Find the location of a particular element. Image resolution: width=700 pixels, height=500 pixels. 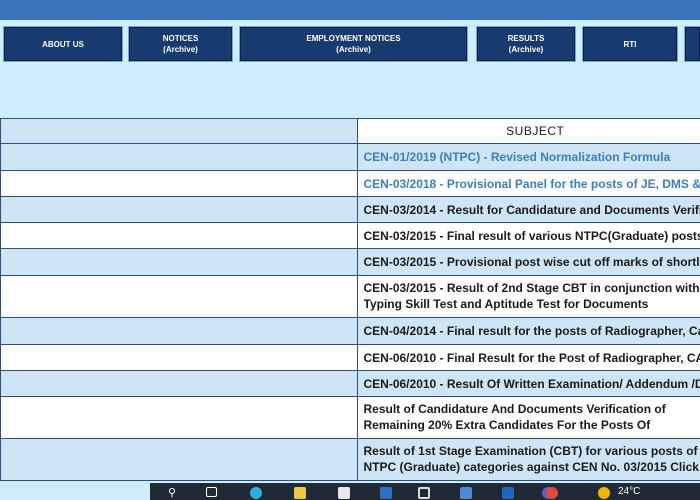

taskbar: ⚲ 24°C is located at coordinates (425, 491).